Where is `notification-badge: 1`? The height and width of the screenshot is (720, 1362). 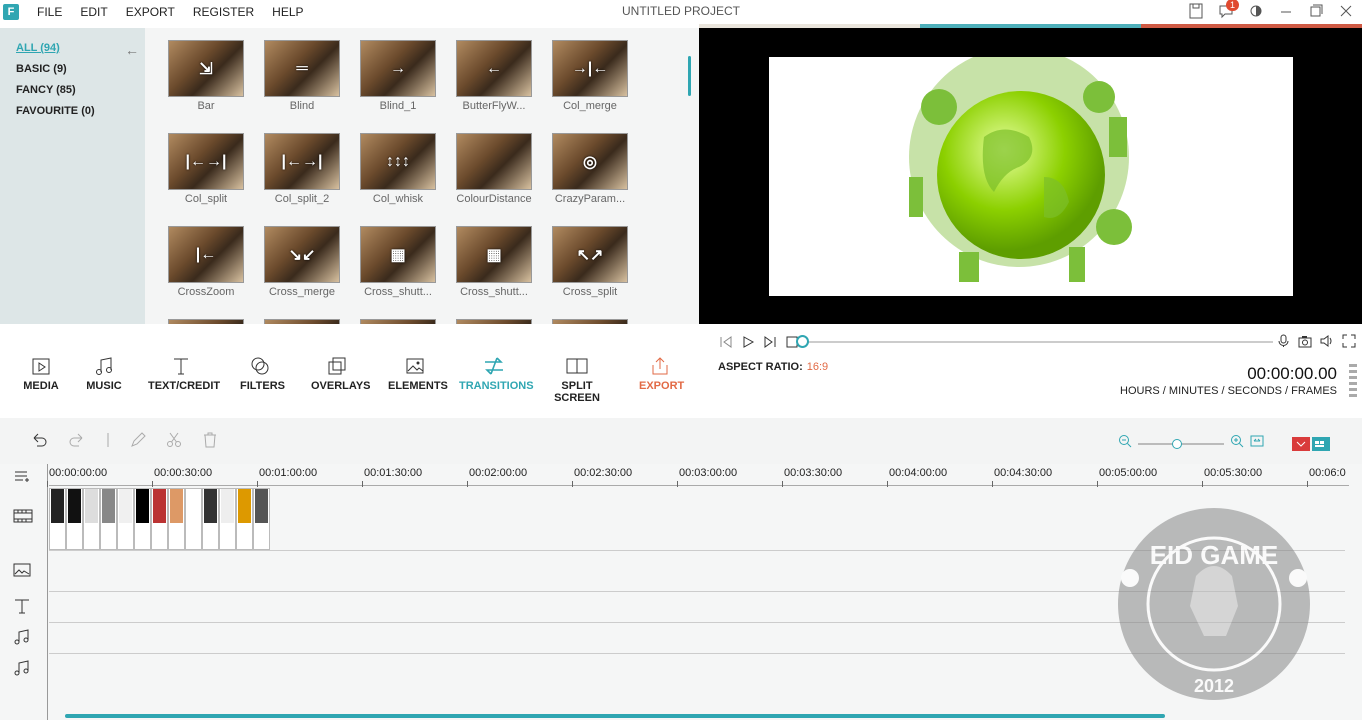 notification-badge: 1 is located at coordinates (1232, 5).